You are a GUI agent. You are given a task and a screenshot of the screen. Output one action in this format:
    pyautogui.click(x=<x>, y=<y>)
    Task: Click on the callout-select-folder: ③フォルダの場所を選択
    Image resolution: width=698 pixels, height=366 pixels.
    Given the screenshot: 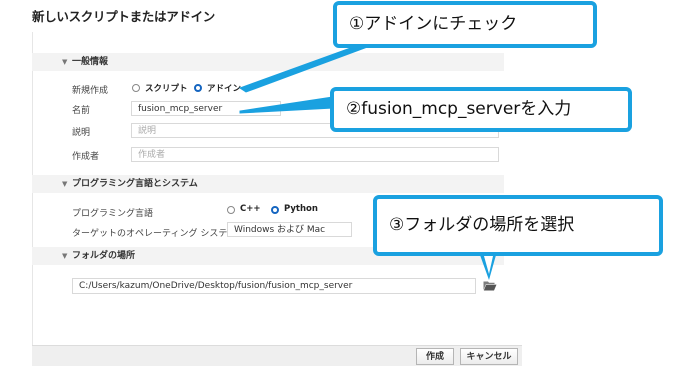 What is the action you would take?
    pyautogui.click(x=518, y=225)
    